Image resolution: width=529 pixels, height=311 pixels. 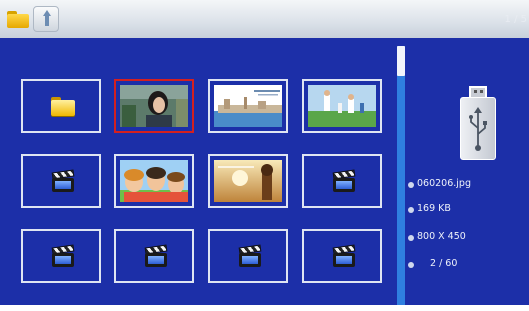 What do you see at coordinates (466, 211) in the screenshot?
I see `info-filesize: 169 KB` at bounding box center [466, 211].